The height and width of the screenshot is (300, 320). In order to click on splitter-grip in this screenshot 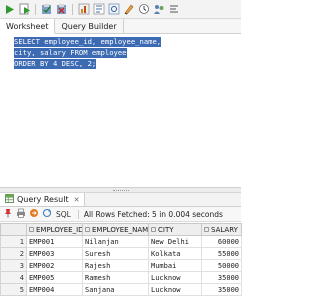, I will do `click(120, 190)`.